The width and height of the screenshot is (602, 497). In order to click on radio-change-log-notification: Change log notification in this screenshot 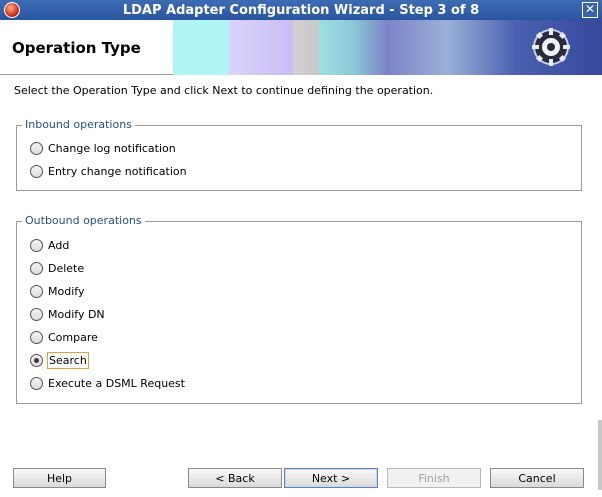, I will do `click(103, 148)`.